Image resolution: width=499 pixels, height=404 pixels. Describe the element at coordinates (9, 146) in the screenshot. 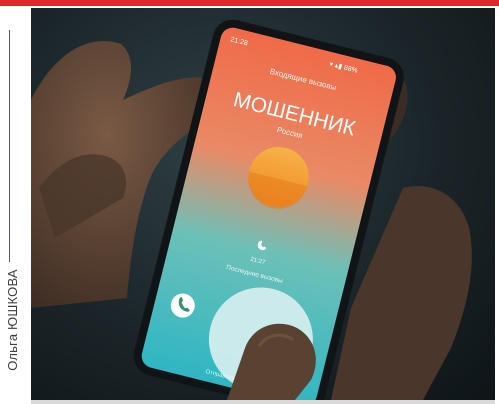

I see `credit-rule` at that location.